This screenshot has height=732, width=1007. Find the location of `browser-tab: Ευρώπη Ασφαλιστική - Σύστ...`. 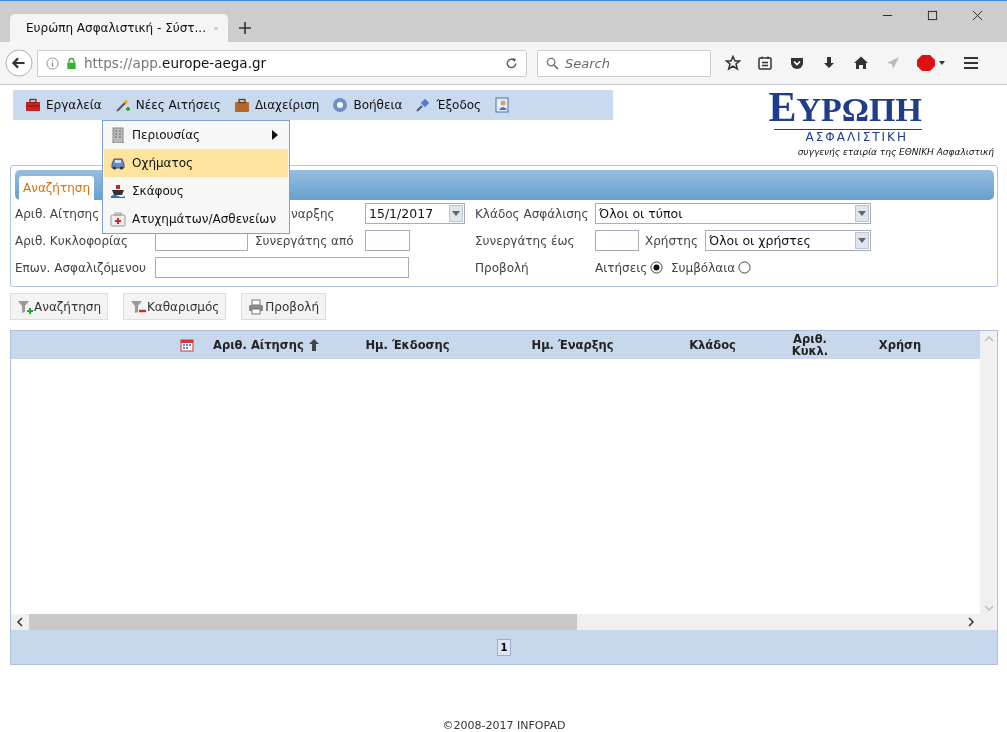

browser-tab: Ευρώπη Ασφαλιστική - Σύστ... is located at coordinates (119, 28).